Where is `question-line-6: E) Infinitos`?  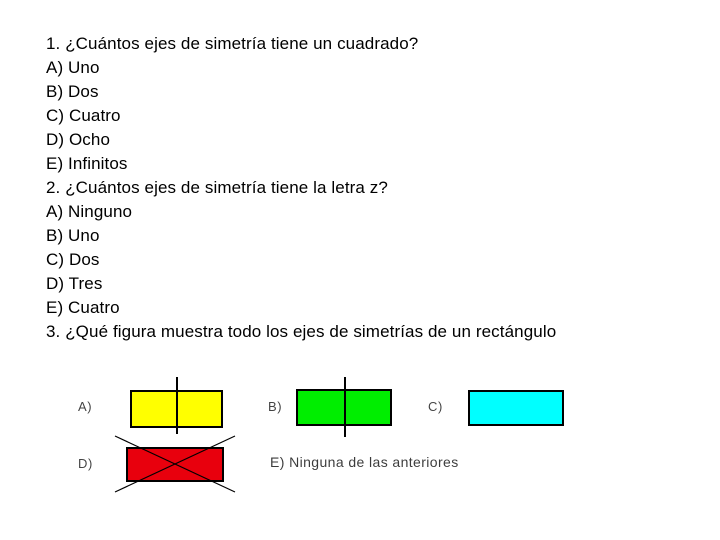 question-line-6: E) Infinitos is located at coordinates (87, 163).